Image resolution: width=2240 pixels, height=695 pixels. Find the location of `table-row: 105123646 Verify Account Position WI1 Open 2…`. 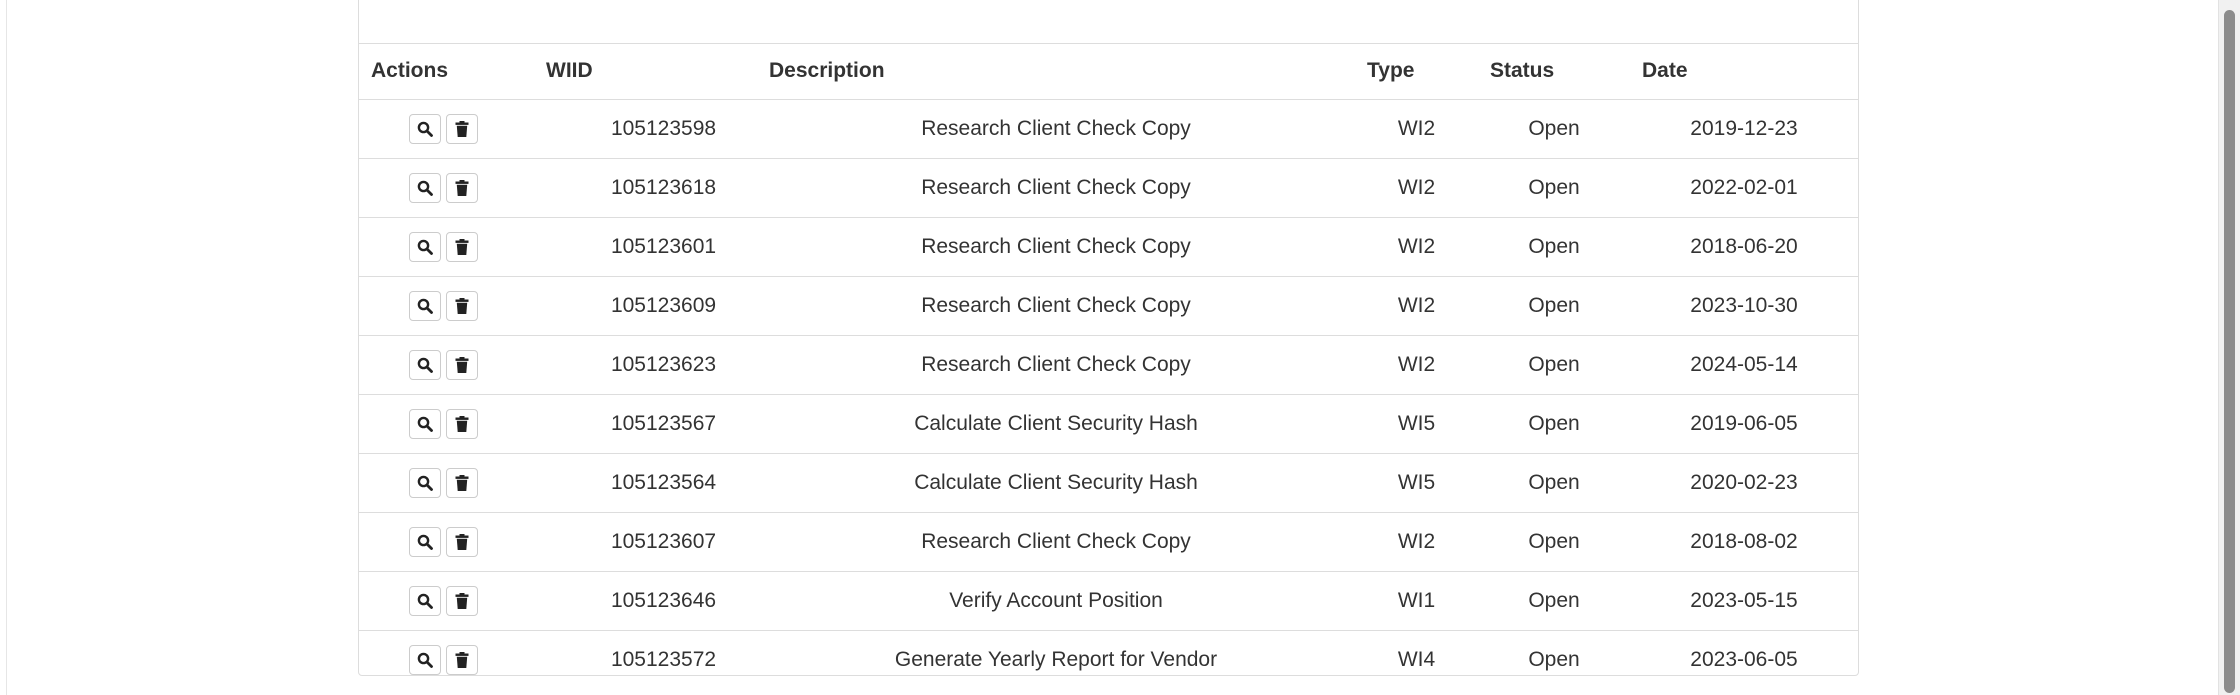

table-row: 105123646 Verify Account Position WI1 Open 2… is located at coordinates (1108, 600).